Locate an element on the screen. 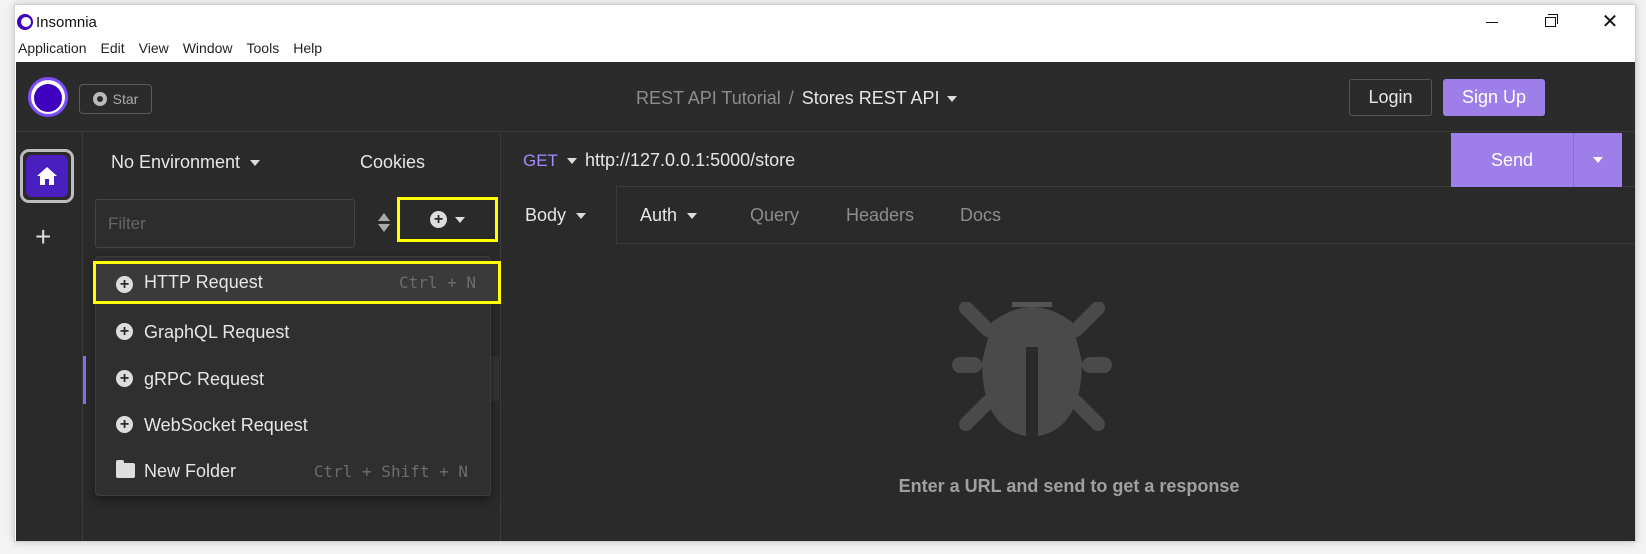 This screenshot has height=554, width=1646. home-icon is located at coordinates (47, 176).